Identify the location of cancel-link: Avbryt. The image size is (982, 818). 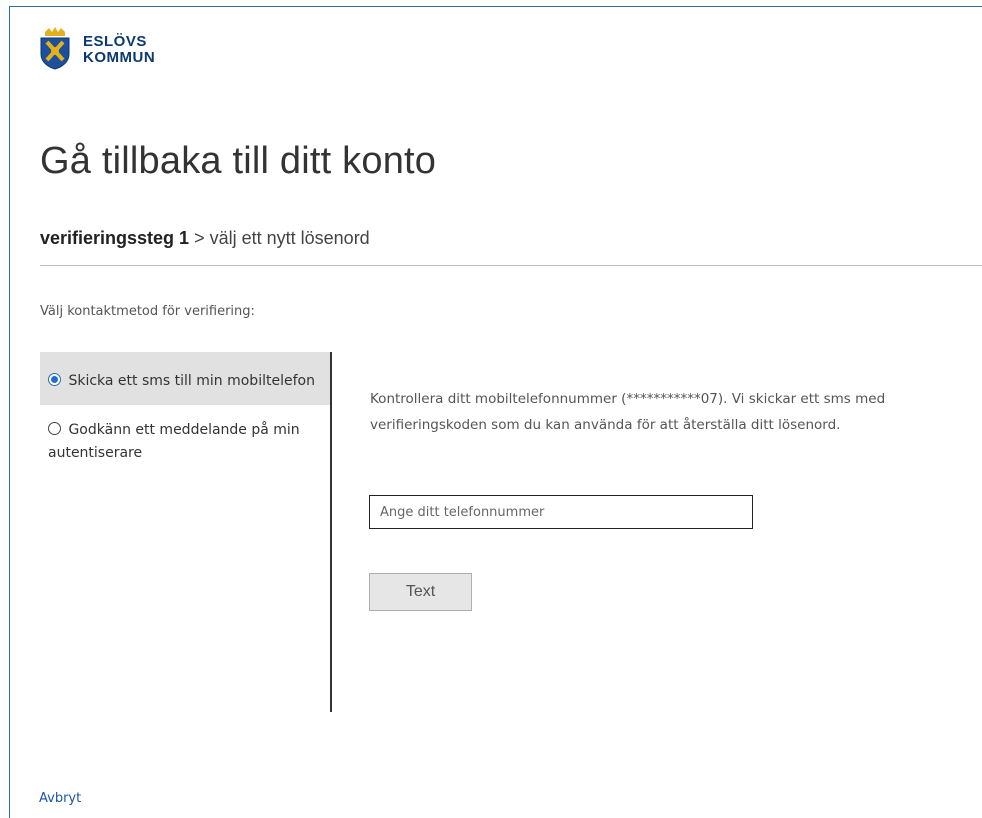
(60, 798).